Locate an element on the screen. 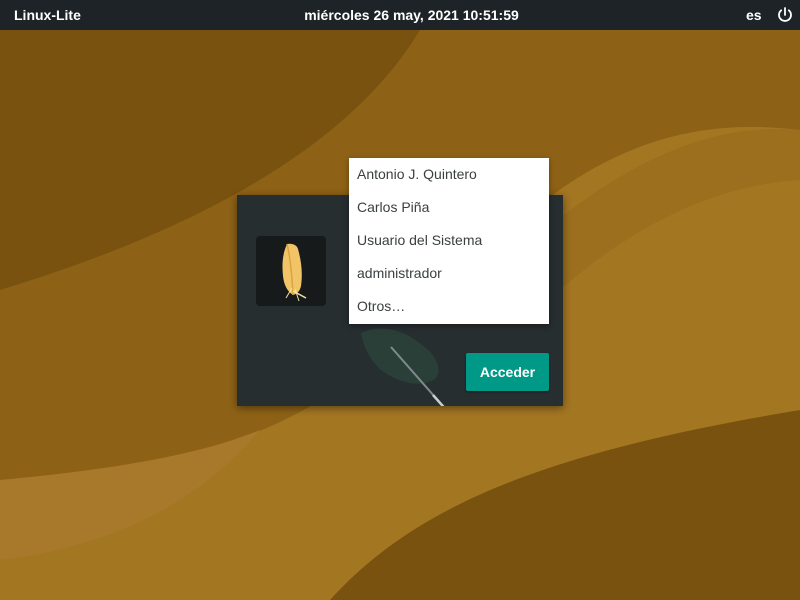  user-menu-item-admin: administrador is located at coordinates (449, 273).